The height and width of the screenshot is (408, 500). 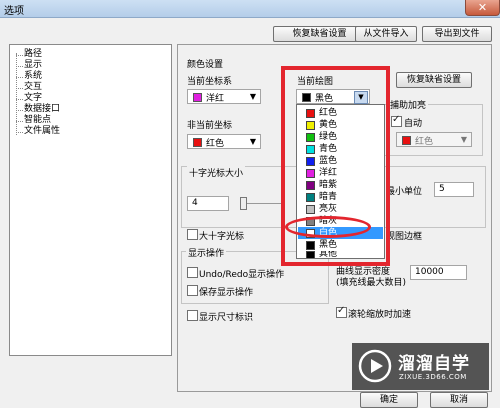 I want to click on auto-checkbox, so click(x=396, y=120).